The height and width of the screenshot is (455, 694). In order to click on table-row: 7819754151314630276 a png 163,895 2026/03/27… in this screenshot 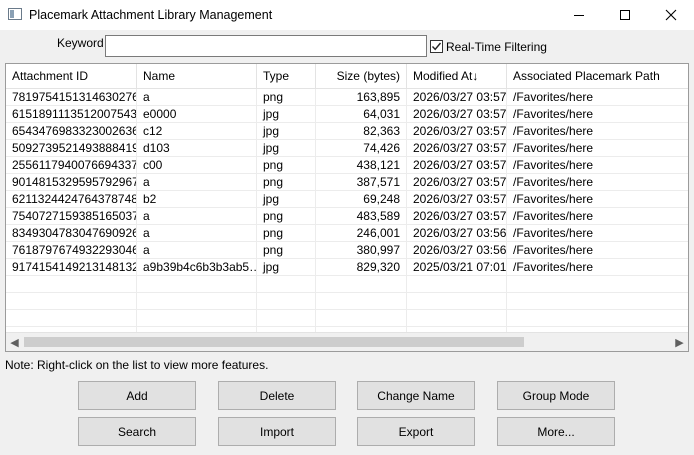, I will do `click(347, 97)`.